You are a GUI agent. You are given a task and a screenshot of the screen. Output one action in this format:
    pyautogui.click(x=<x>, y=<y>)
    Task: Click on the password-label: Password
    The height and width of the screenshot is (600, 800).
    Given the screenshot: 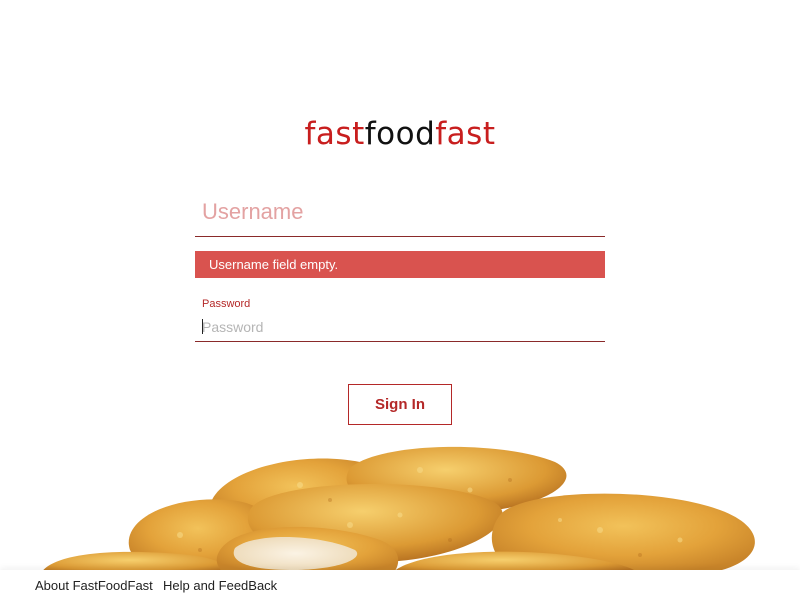 What is the action you would take?
    pyautogui.click(x=226, y=304)
    